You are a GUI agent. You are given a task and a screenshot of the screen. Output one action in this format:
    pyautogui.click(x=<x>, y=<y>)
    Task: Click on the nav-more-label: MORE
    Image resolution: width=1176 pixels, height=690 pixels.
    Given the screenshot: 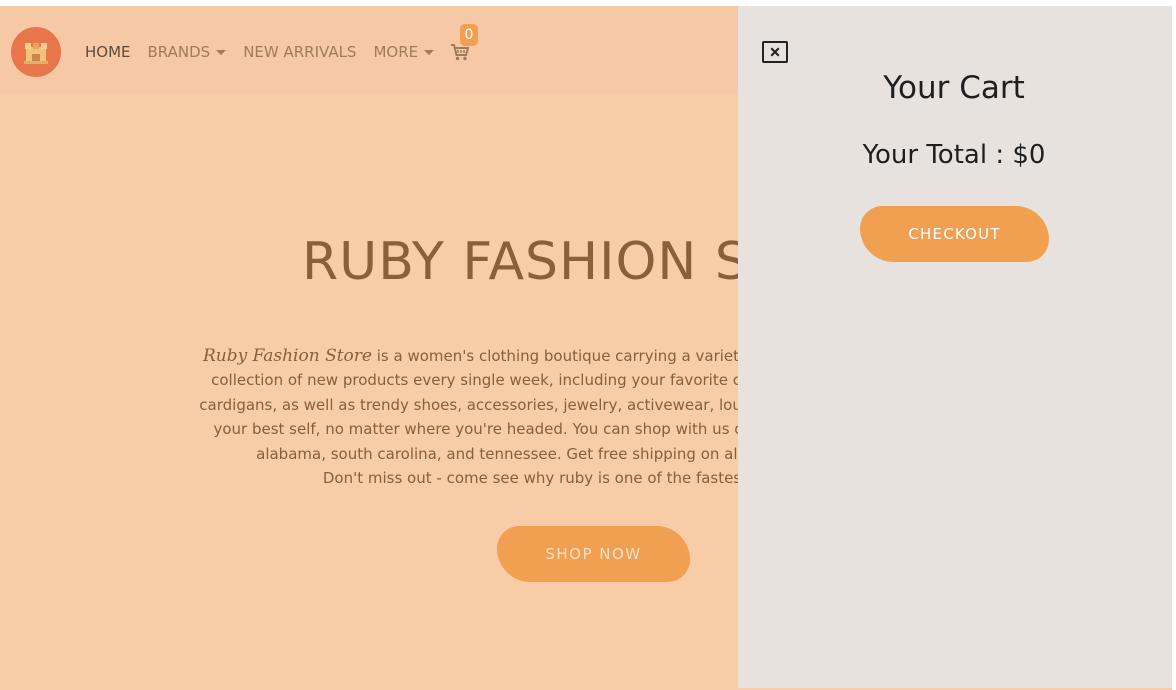 What is the action you would take?
    pyautogui.click(x=396, y=52)
    